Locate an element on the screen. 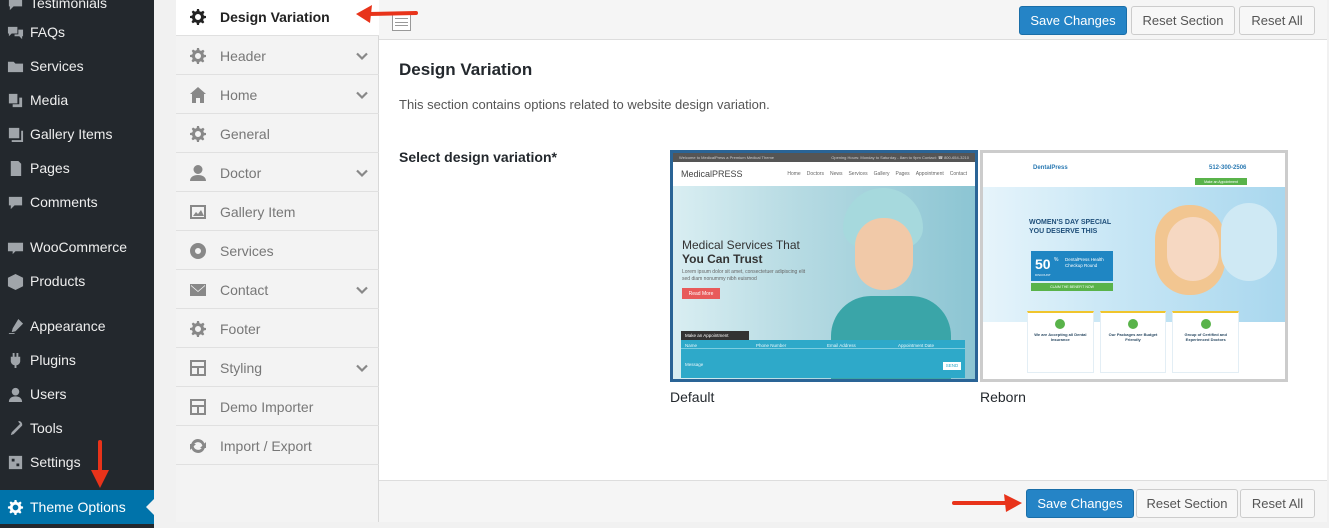  wp-menu-label: Theme Options is located at coordinates (78, 507).